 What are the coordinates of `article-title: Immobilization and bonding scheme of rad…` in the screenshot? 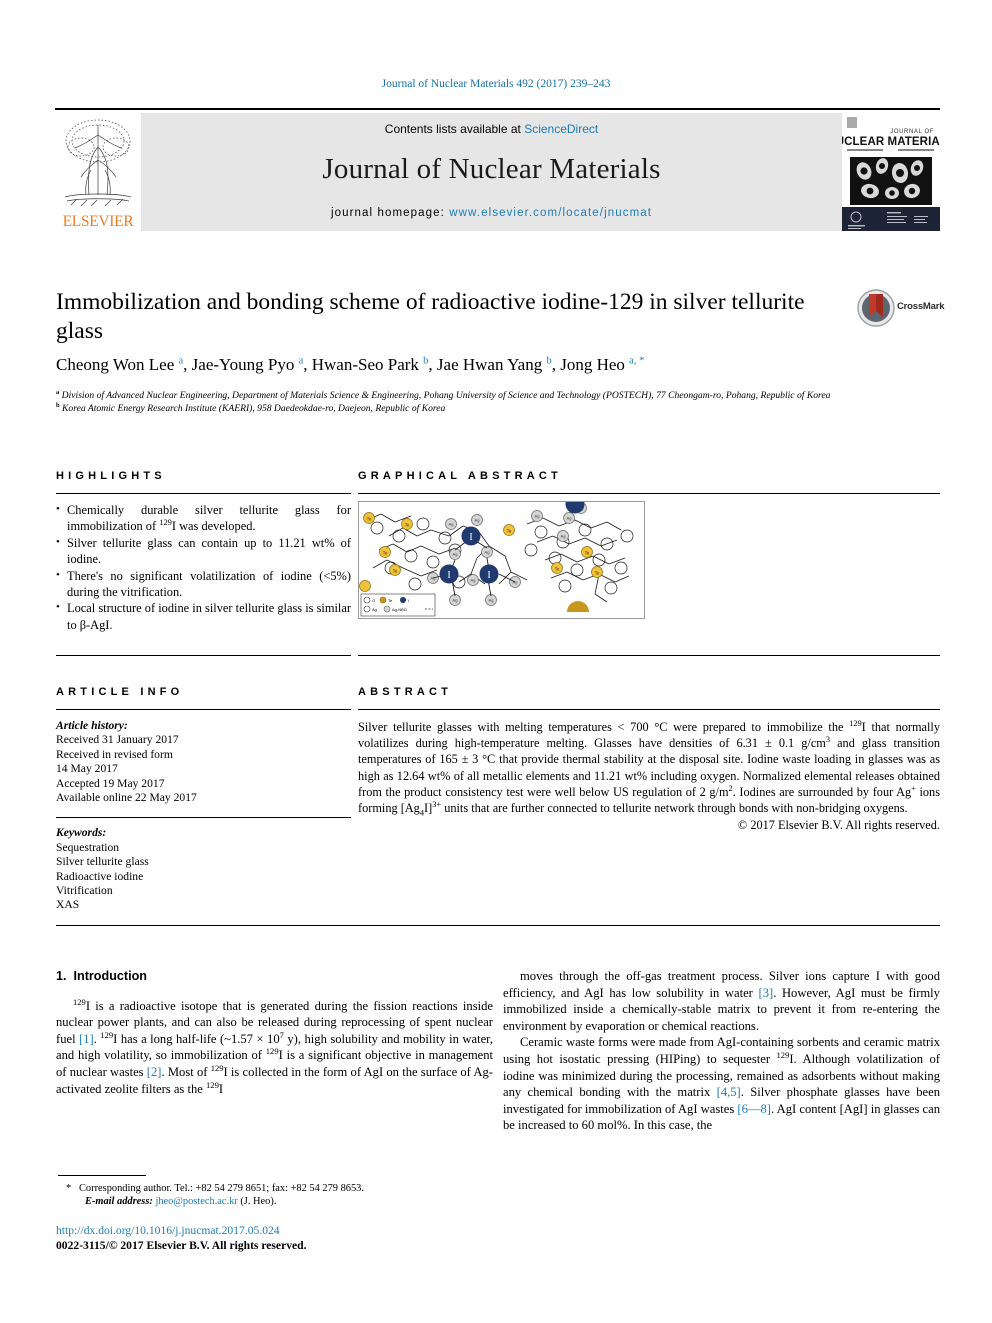 It's located at (430, 316).